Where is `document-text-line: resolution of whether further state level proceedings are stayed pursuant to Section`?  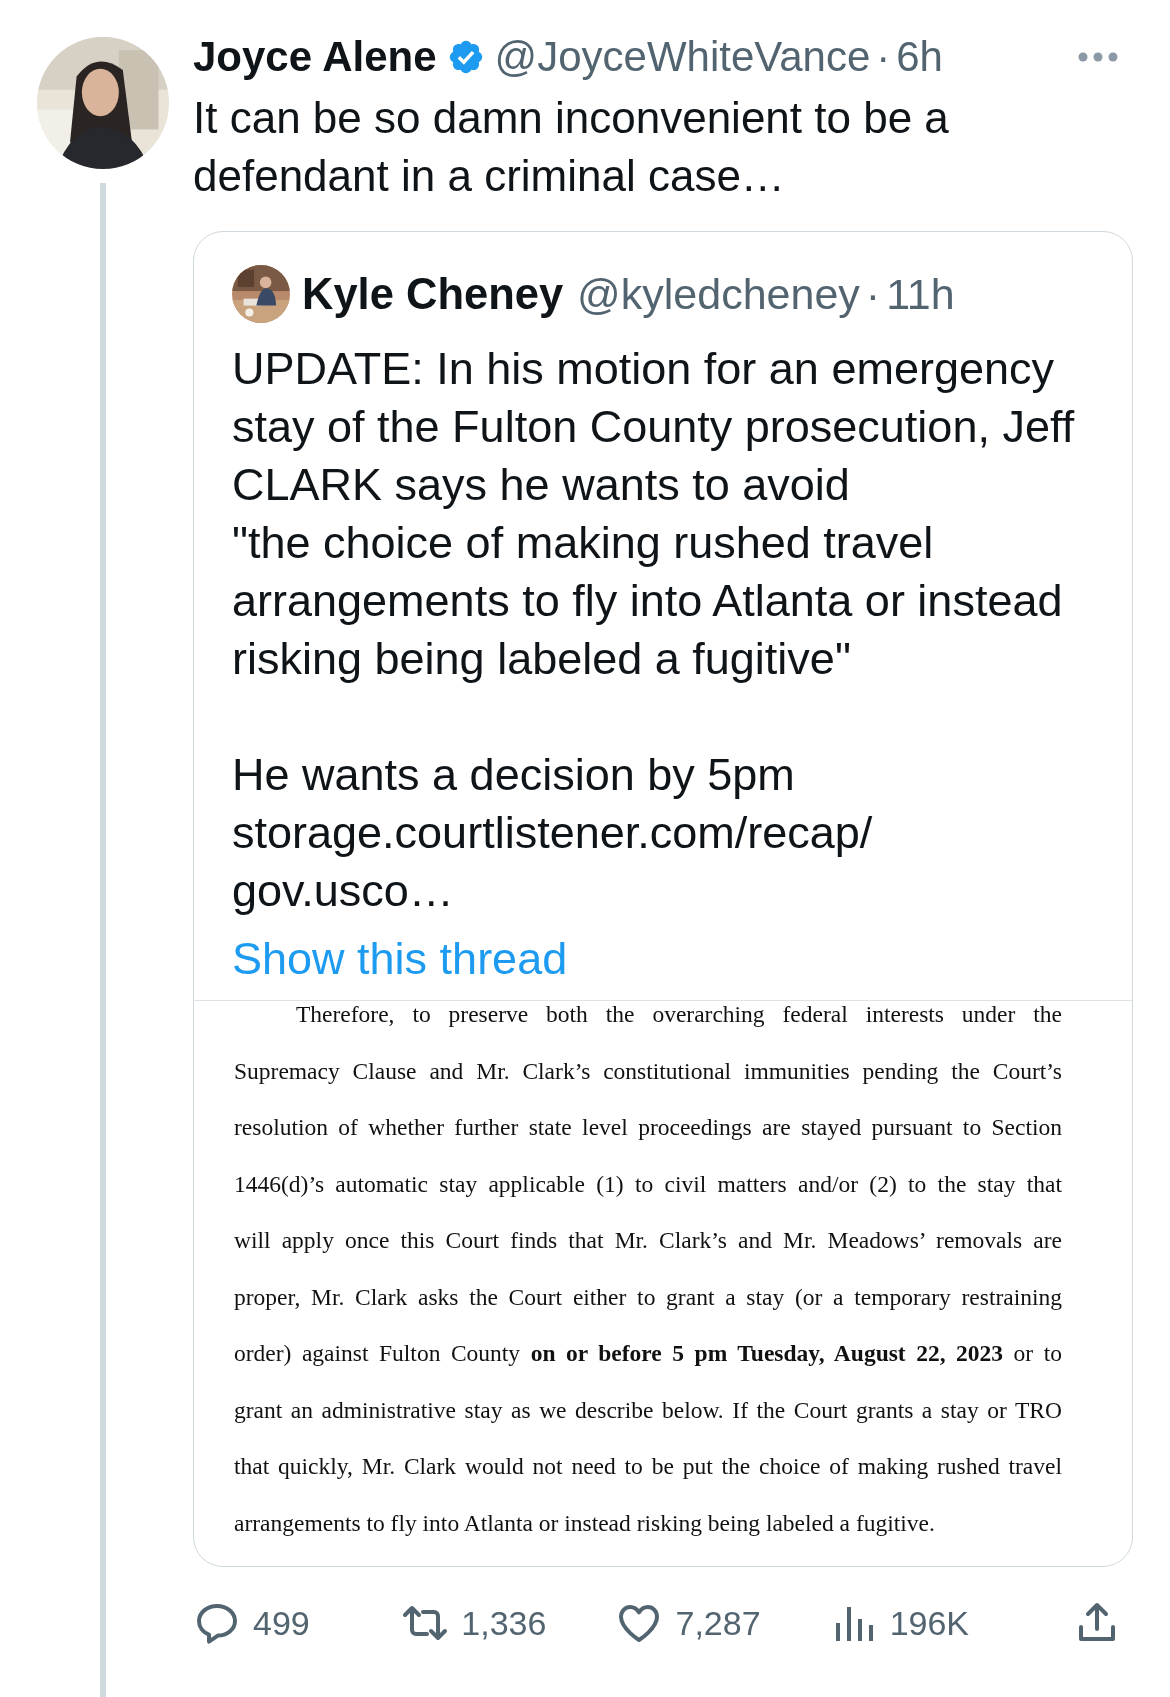
document-text-line: resolution of whether further state level proceedings are stayed pursuant to Section is located at coordinates (648, 1128).